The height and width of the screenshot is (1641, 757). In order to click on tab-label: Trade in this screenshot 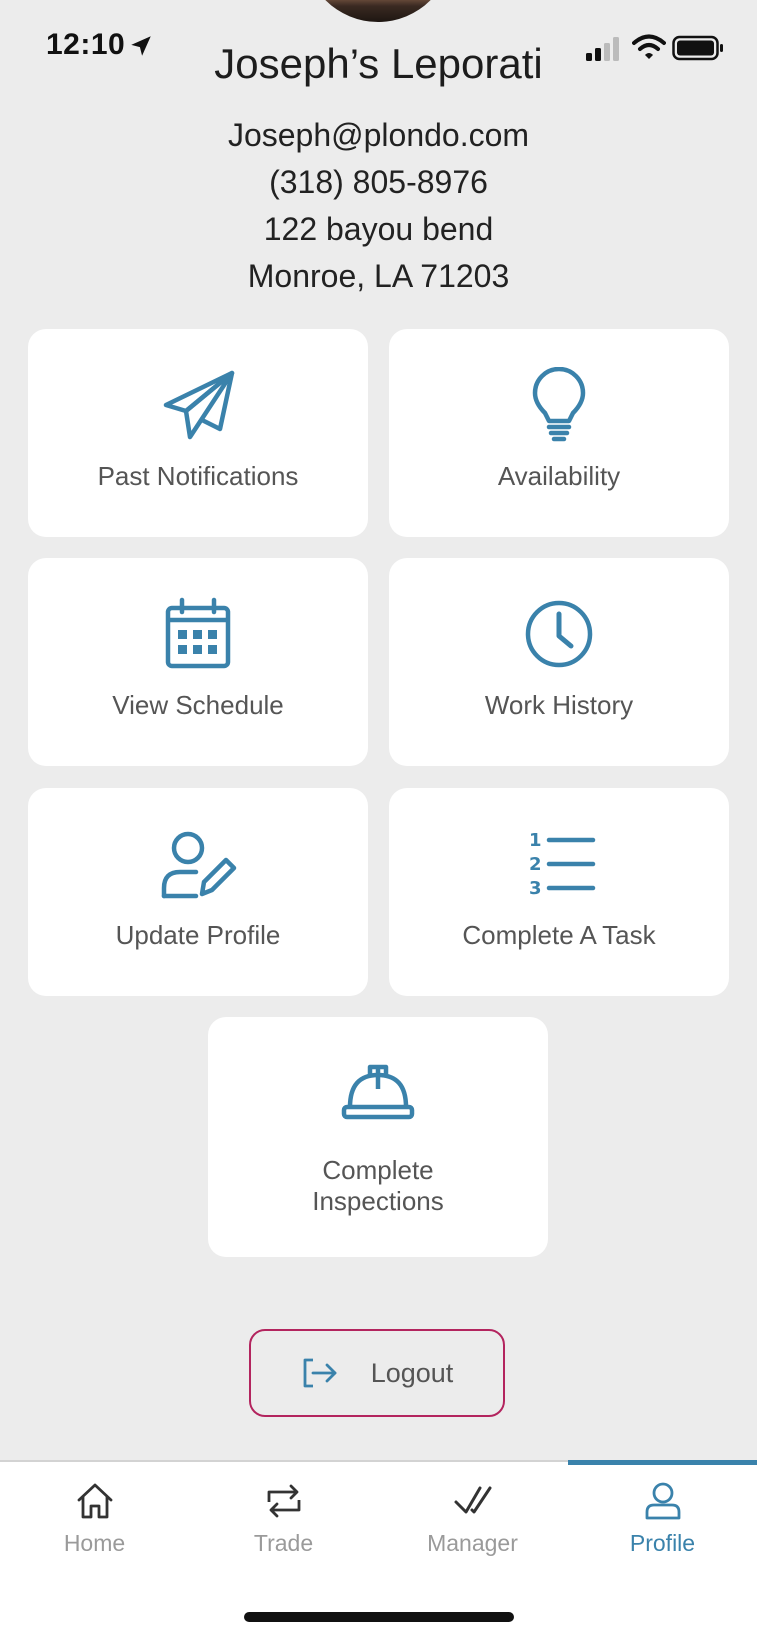, I will do `click(283, 1543)`.